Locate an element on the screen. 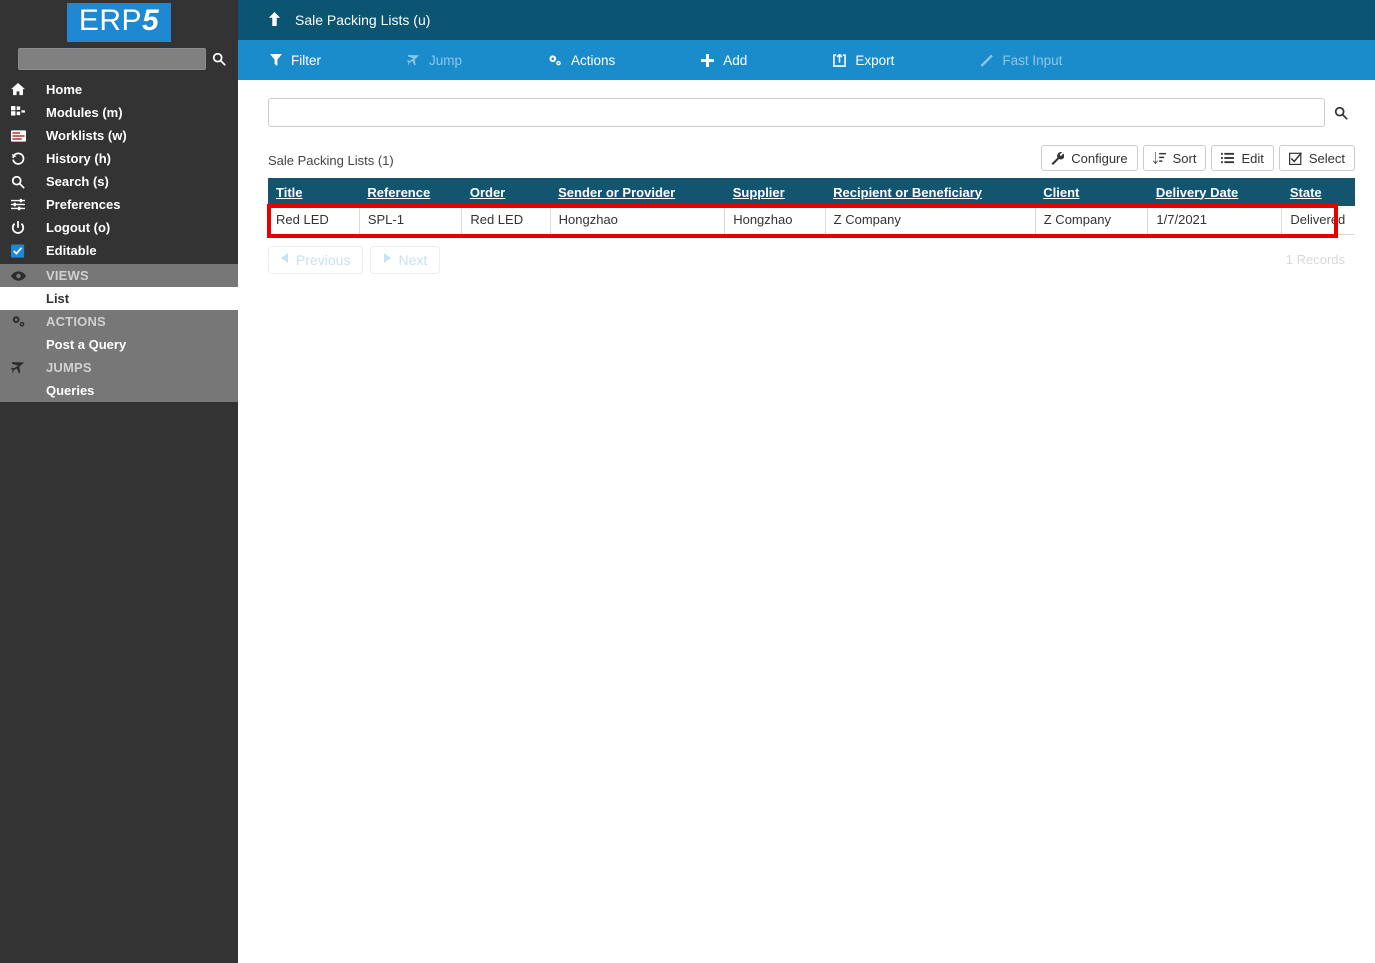  page-titlebar: Sale Packing Lists (u) is located at coordinates (806, 20).